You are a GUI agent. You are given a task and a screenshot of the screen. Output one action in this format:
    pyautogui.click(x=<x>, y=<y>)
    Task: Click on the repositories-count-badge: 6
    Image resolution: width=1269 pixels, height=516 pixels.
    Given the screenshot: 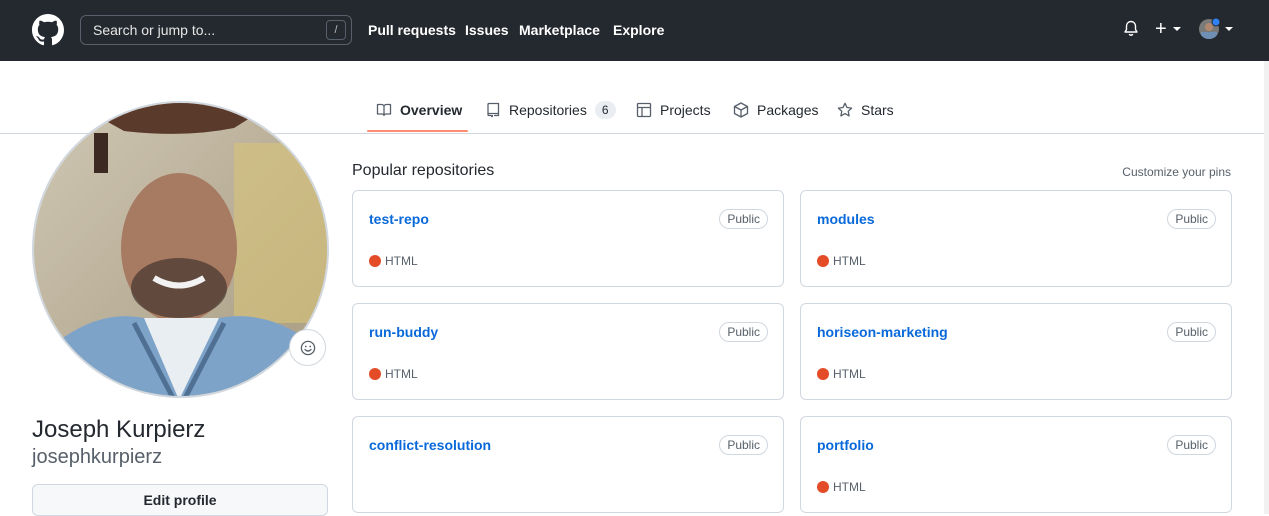 What is the action you would take?
    pyautogui.click(x=605, y=110)
    